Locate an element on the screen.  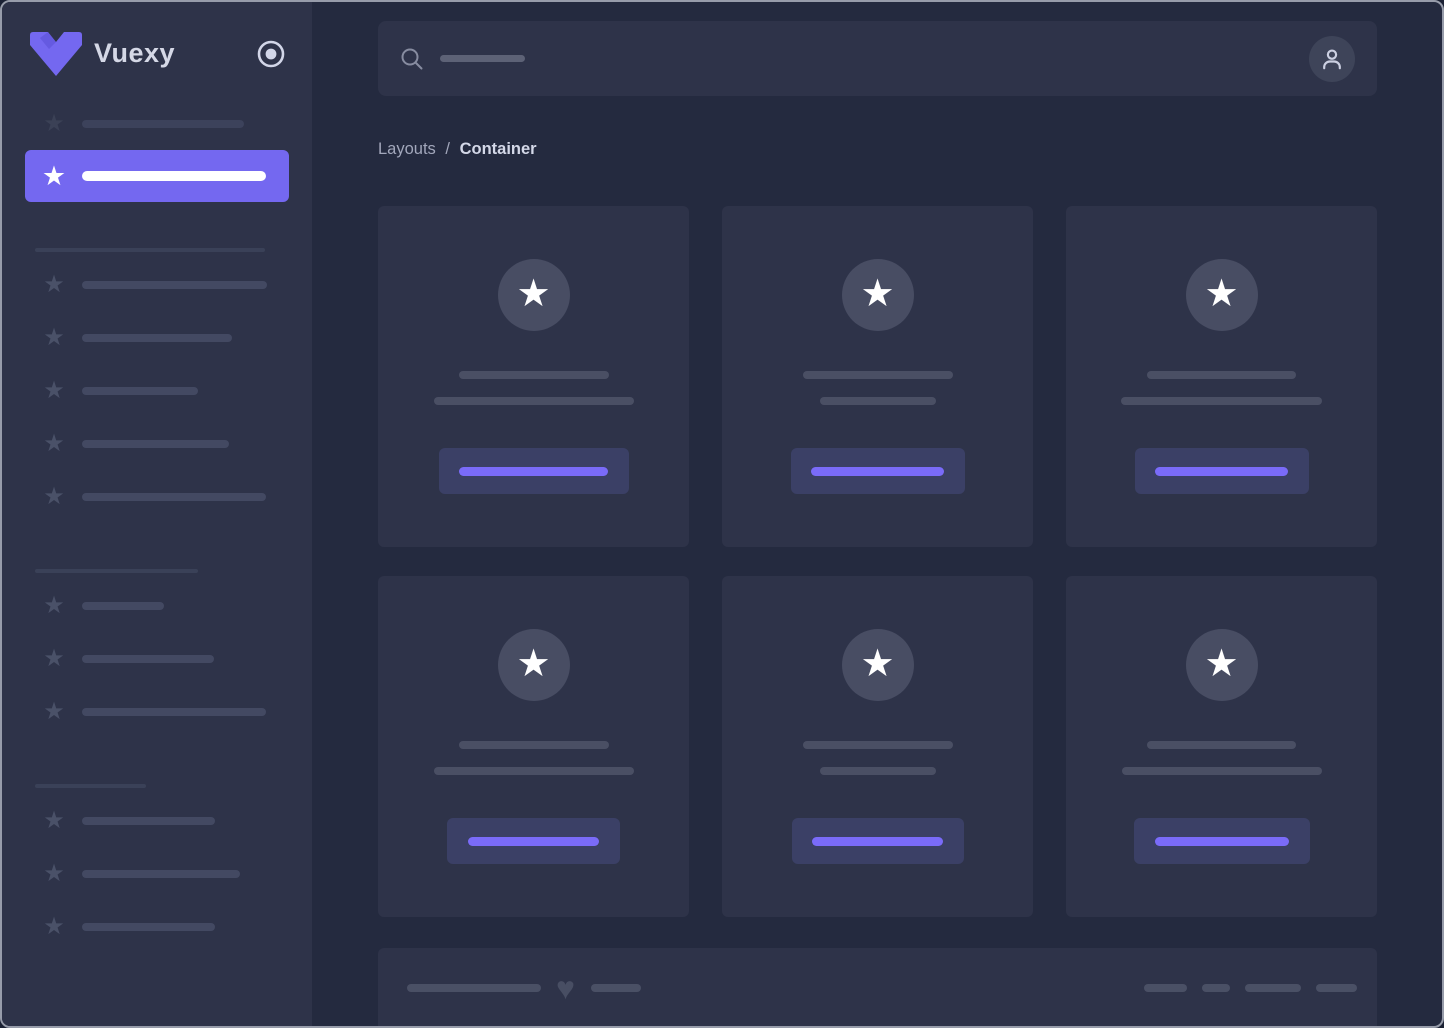
heart-icon: ♥ is located at coordinates (565, 988).